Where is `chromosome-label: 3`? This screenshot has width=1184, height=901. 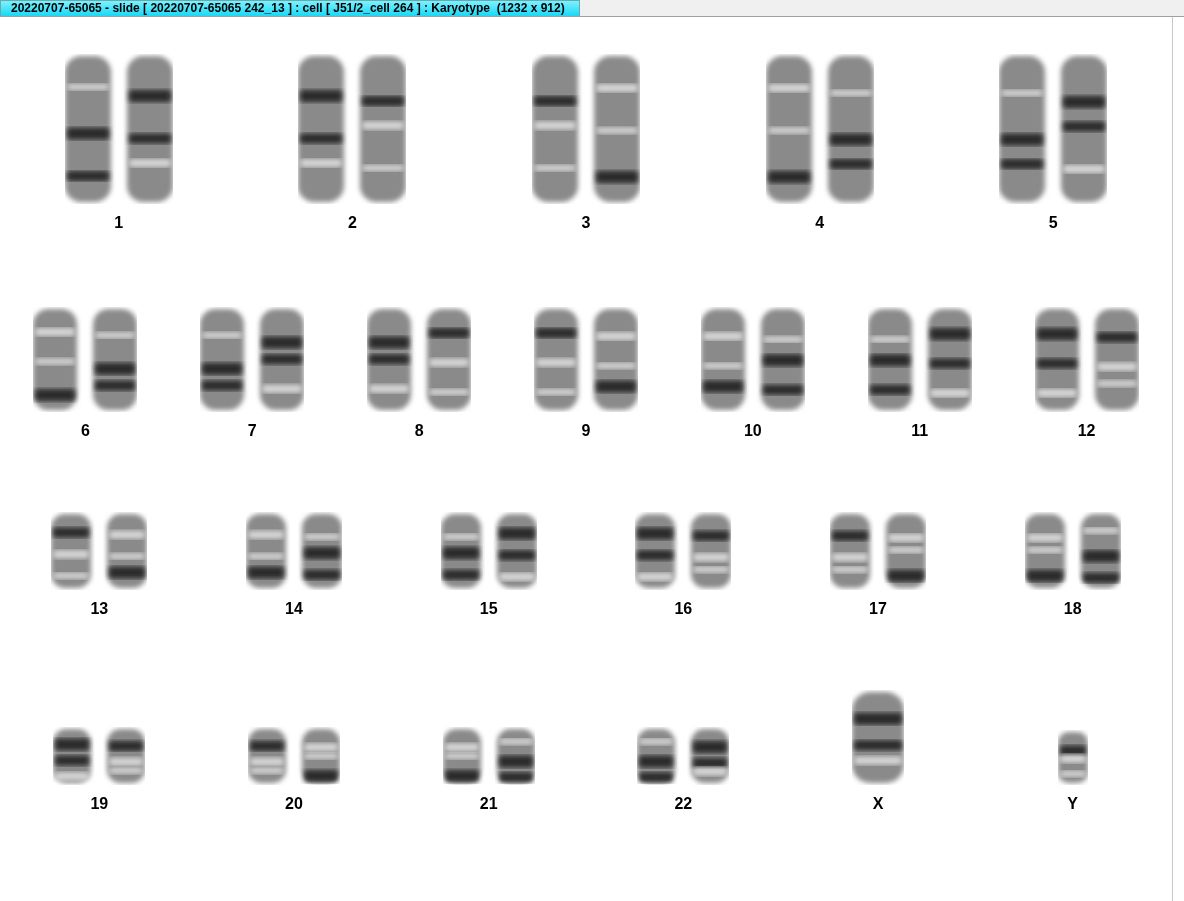 chromosome-label: 3 is located at coordinates (586, 223).